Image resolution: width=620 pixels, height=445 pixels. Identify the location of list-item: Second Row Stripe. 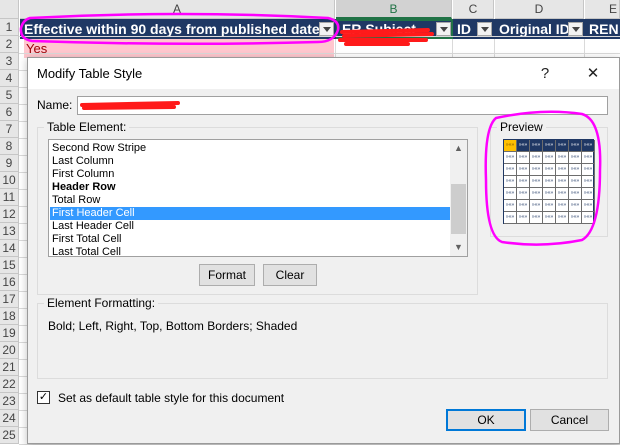
(250, 148).